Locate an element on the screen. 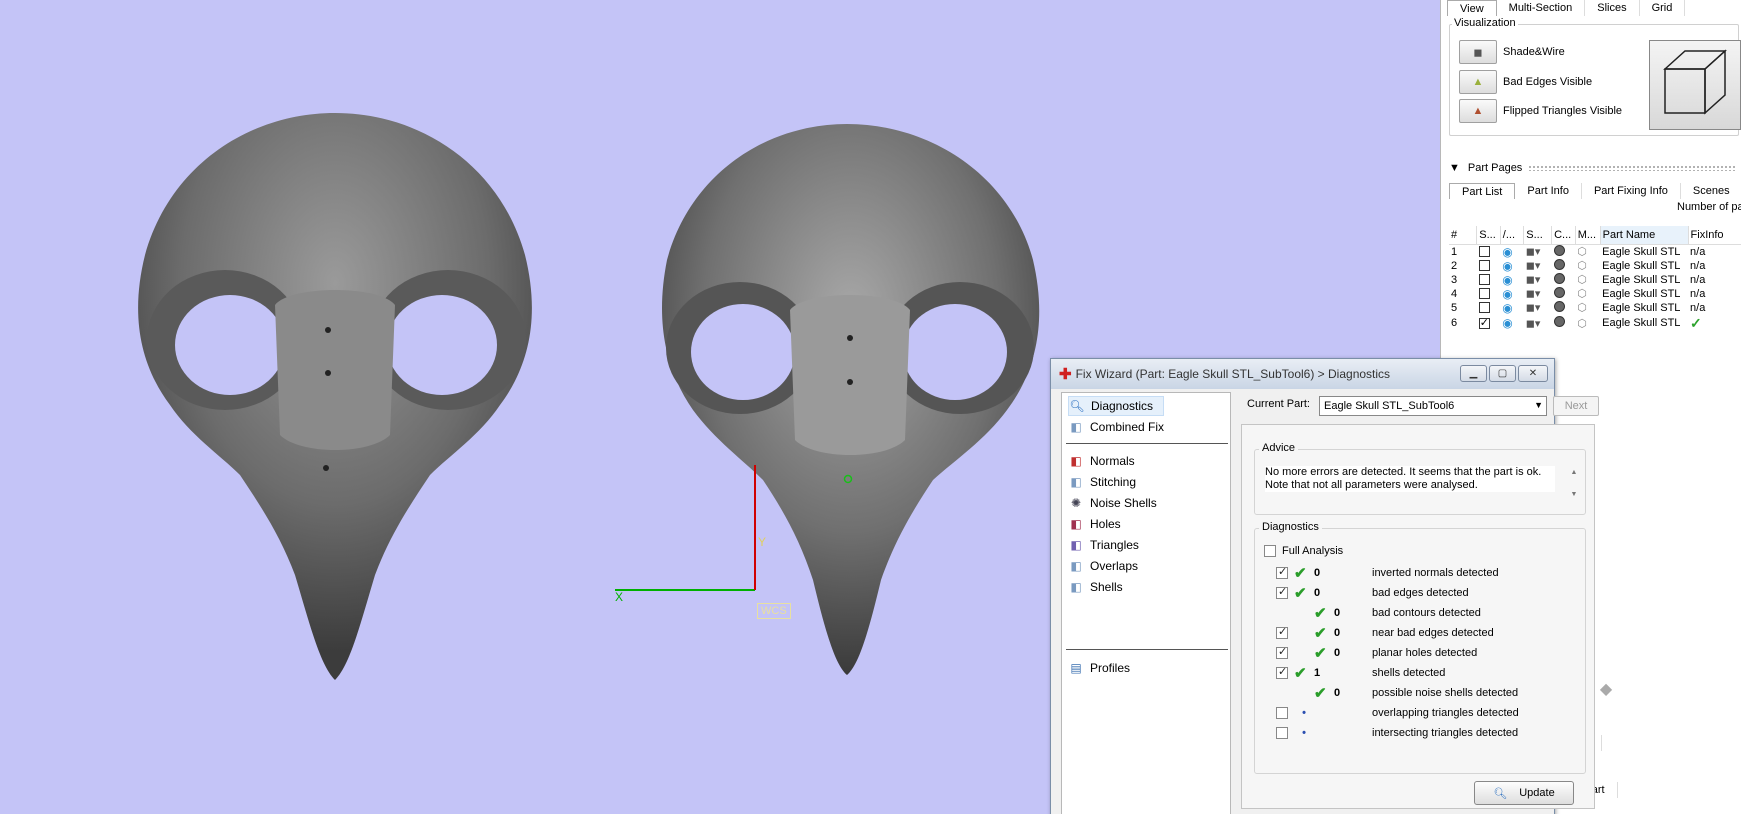  flipped-triangles-button: ▲ is located at coordinates (1478, 111).